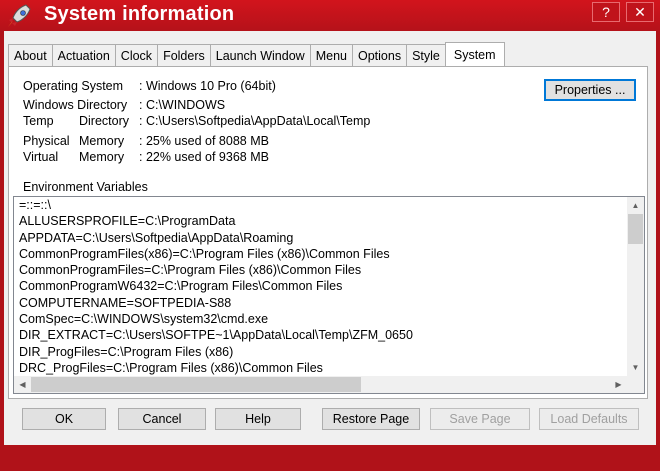 The width and height of the screenshot is (660, 471). Describe the element at coordinates (30, 55) in the screenshot. I see `tab-about: About` at that location.